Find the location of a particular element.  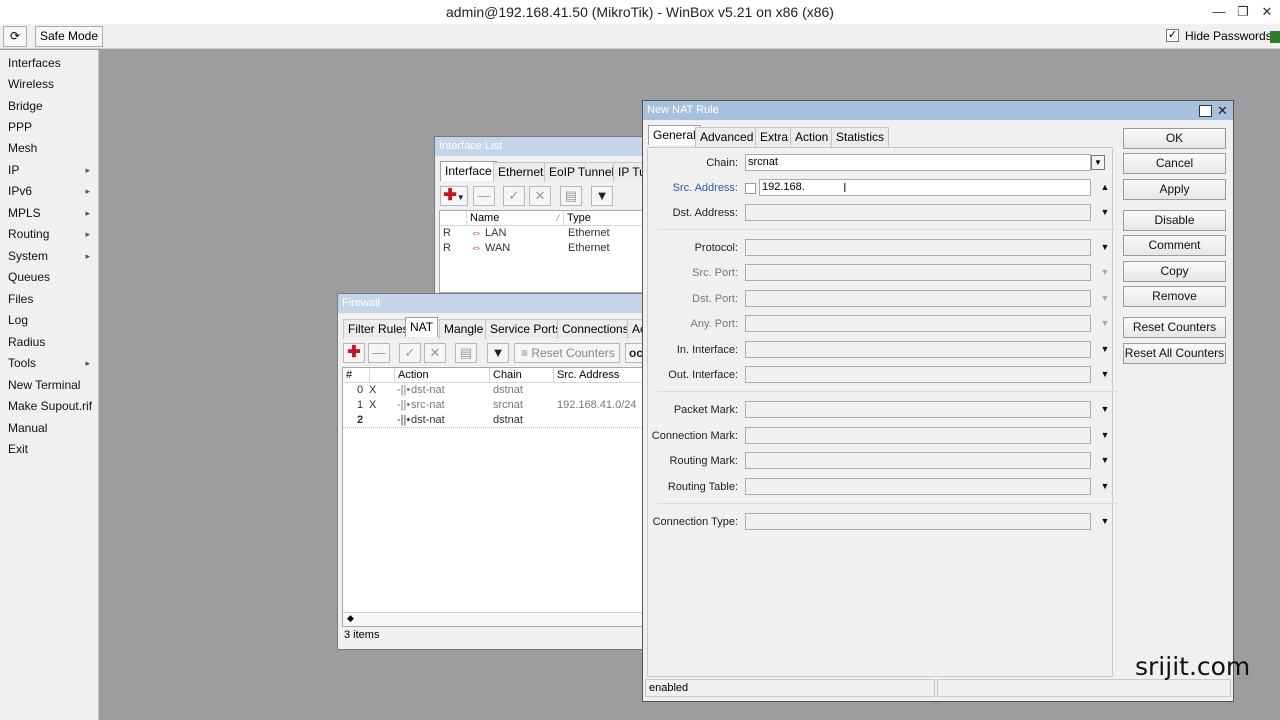

in-interface-input is located at coordinates (918, 349).